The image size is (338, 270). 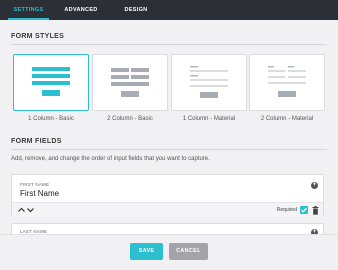 What do you see at coordinates (30, 210) in the screenshot?
I see `chevron-down-icon` at bounding box center [30, 210].